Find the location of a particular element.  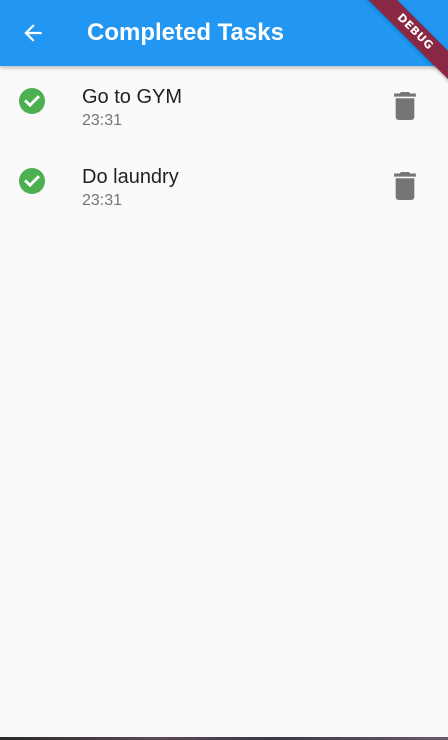

task-title: Do laundry is located at coordinates (130, 177).